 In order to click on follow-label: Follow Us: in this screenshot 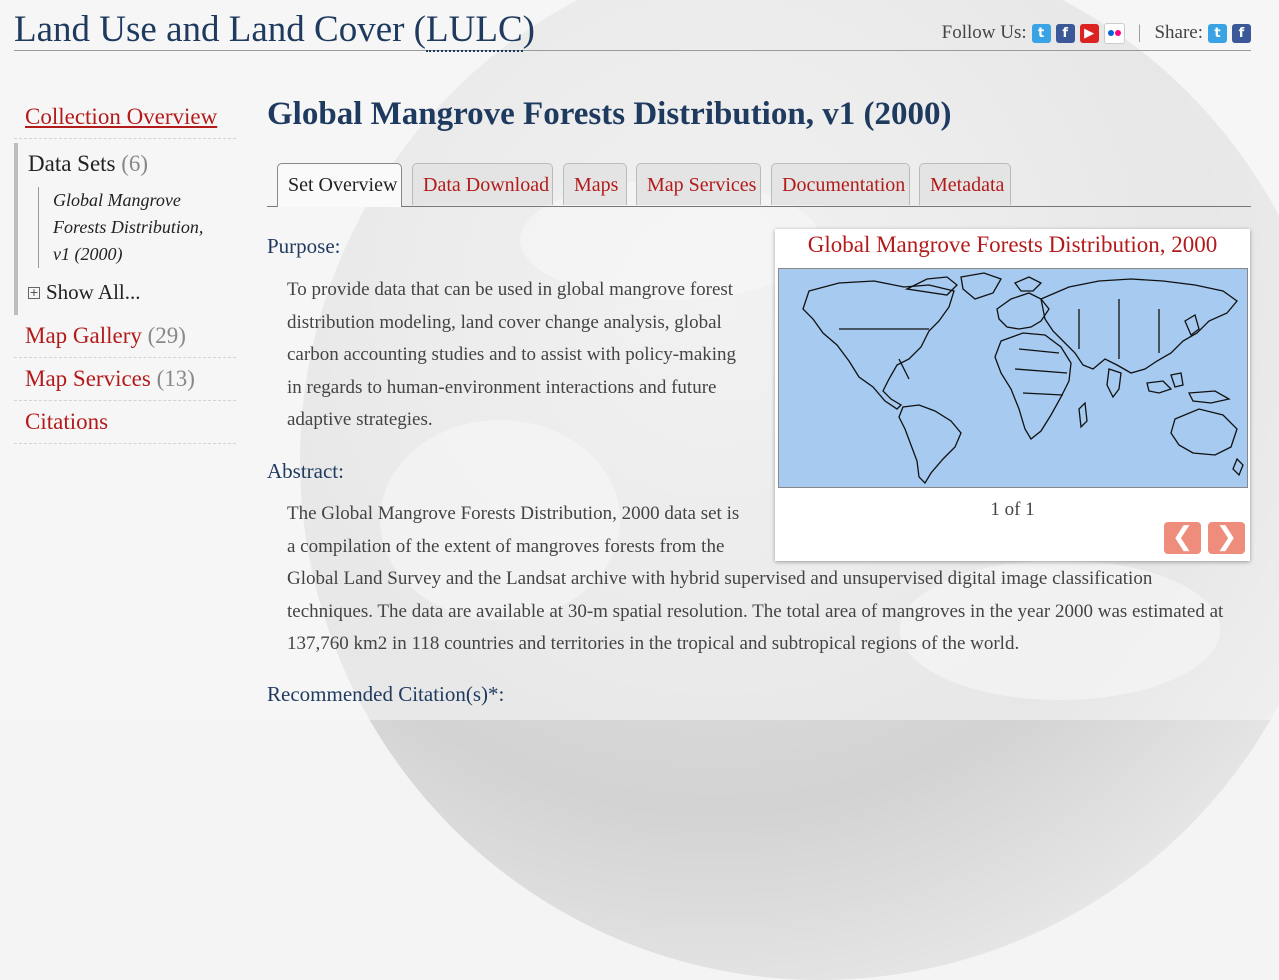, I will do `click(984, 32)`.